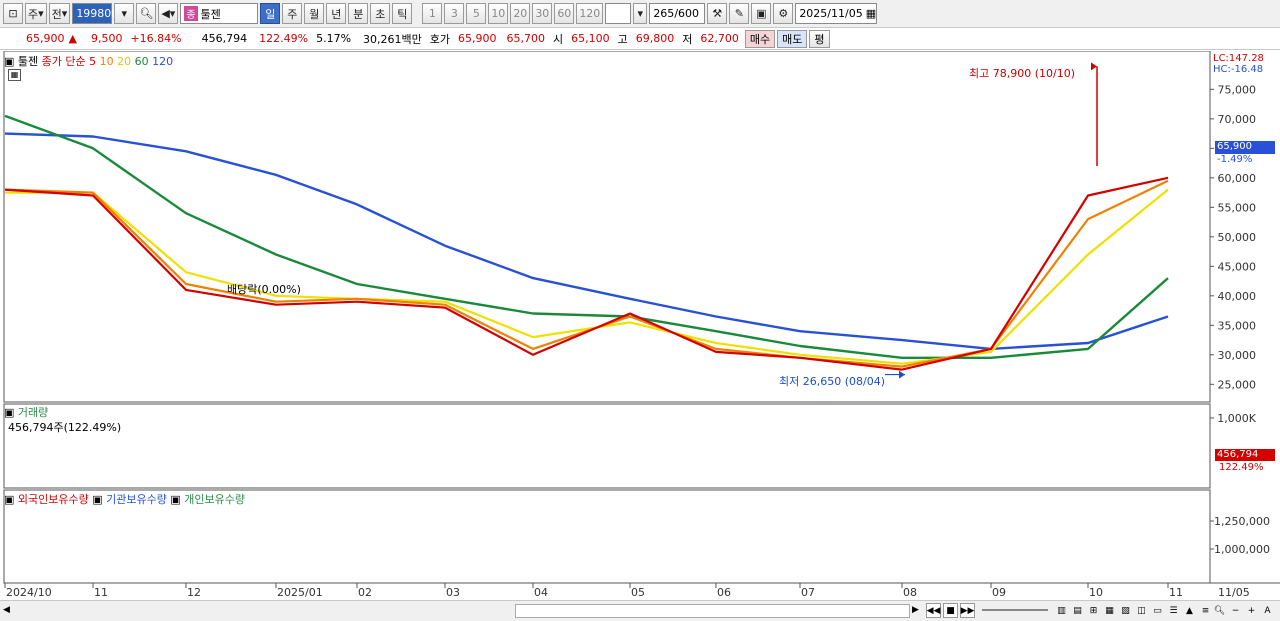 This screenshot has height=621, width=1280. What do you see at coordinates (761, 13) in the screenshot?
I see `save-icon: ▣` at bounding box center [761, 13].